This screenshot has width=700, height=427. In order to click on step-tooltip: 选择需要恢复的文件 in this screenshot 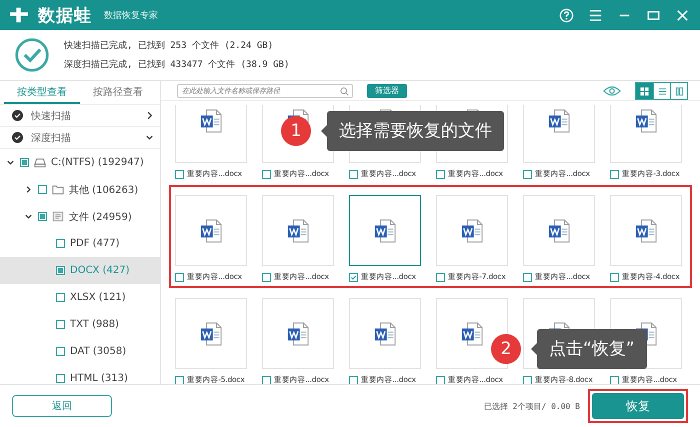, I will do `click(415, 131)`.